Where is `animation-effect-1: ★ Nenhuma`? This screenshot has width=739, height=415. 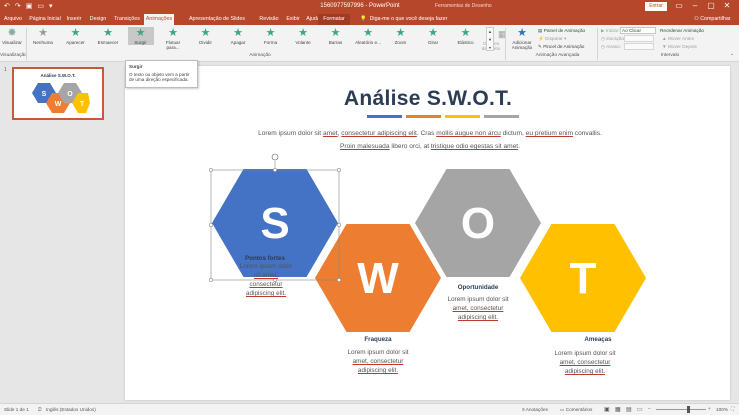 animation-effect-1: ★ Nenhuma is located at coordinates (43, 36).